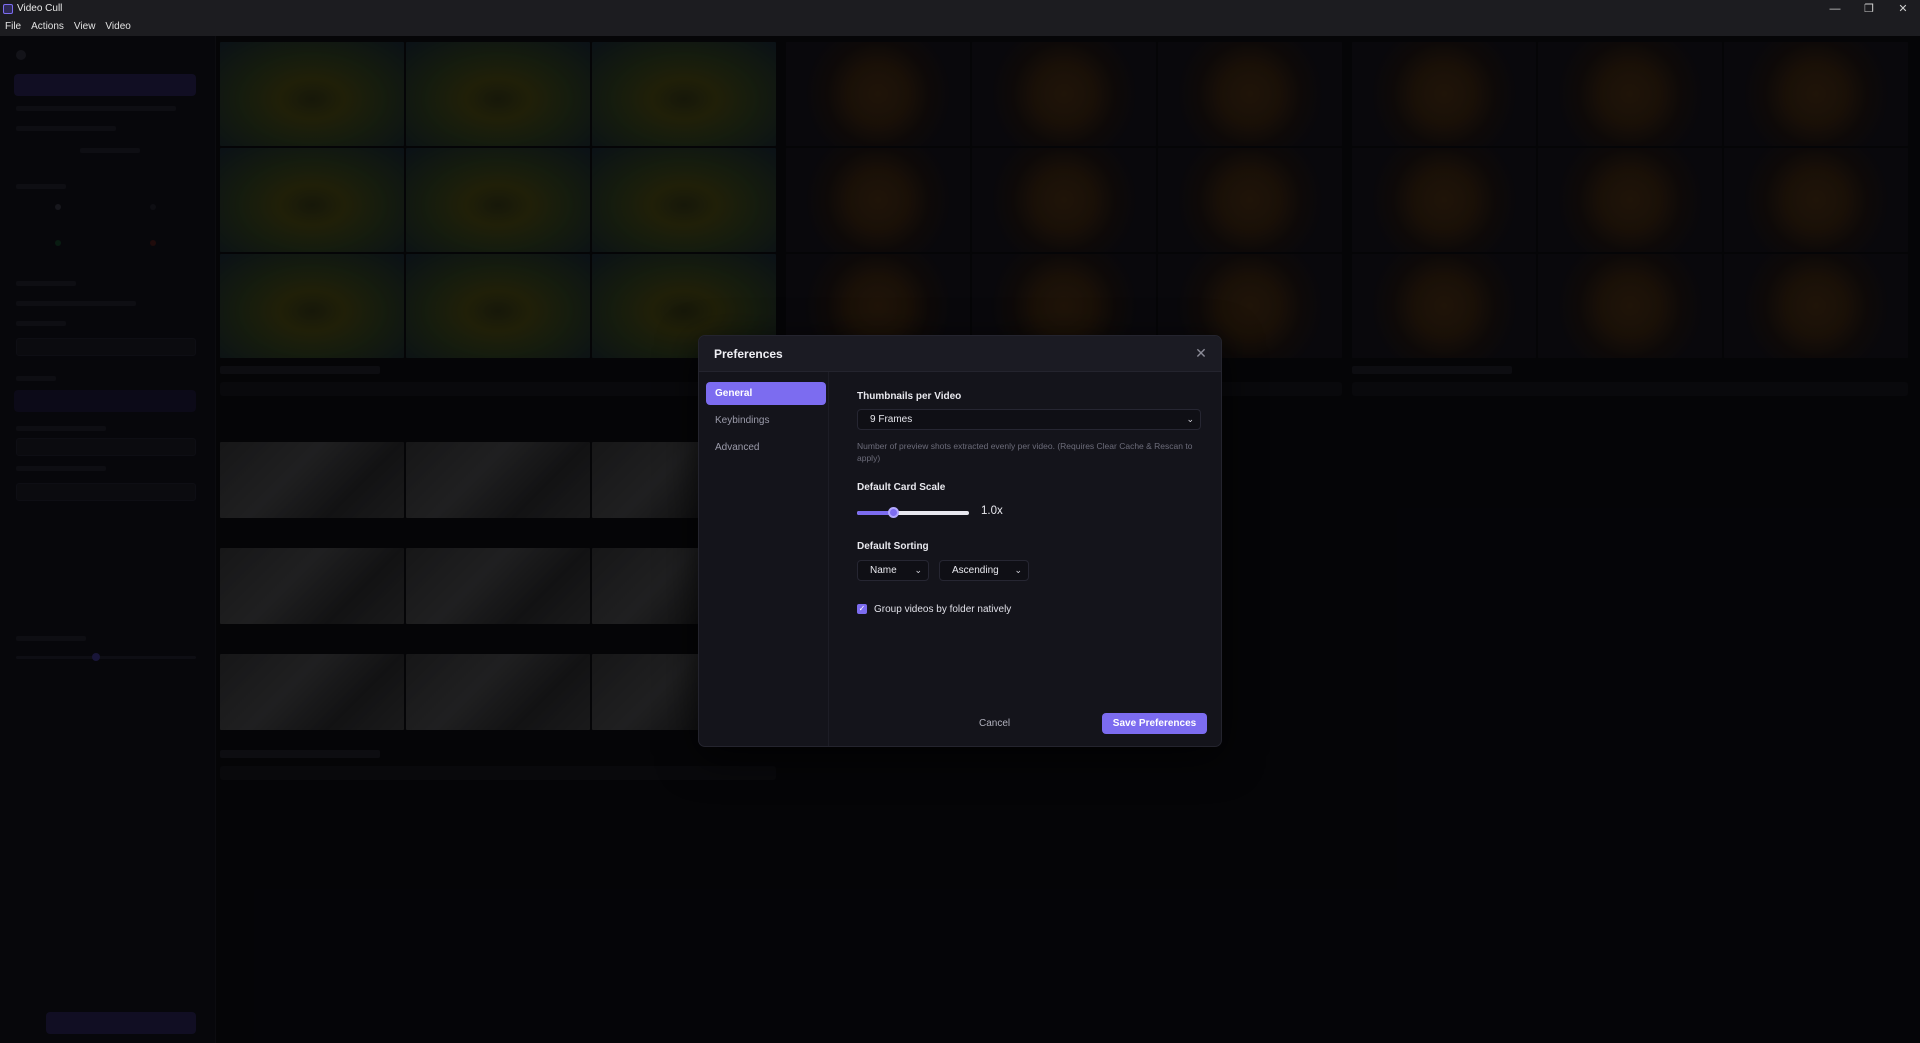  I want to click on menu-video: Video, so click(117, 26).